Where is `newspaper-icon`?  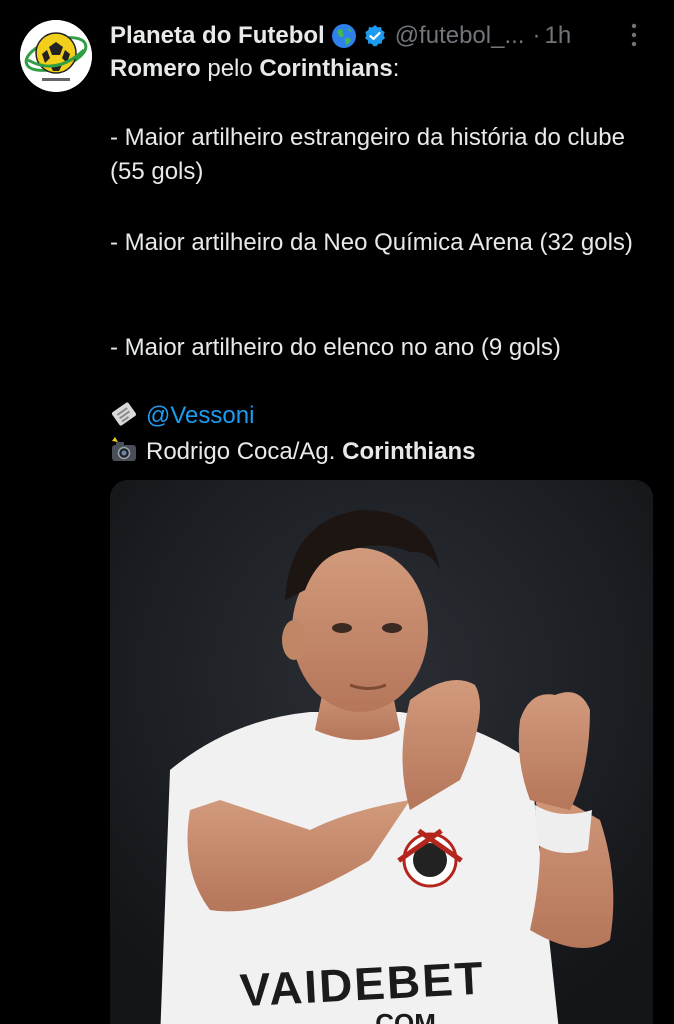 newspaper-icon is located at coordinates (124, 414).